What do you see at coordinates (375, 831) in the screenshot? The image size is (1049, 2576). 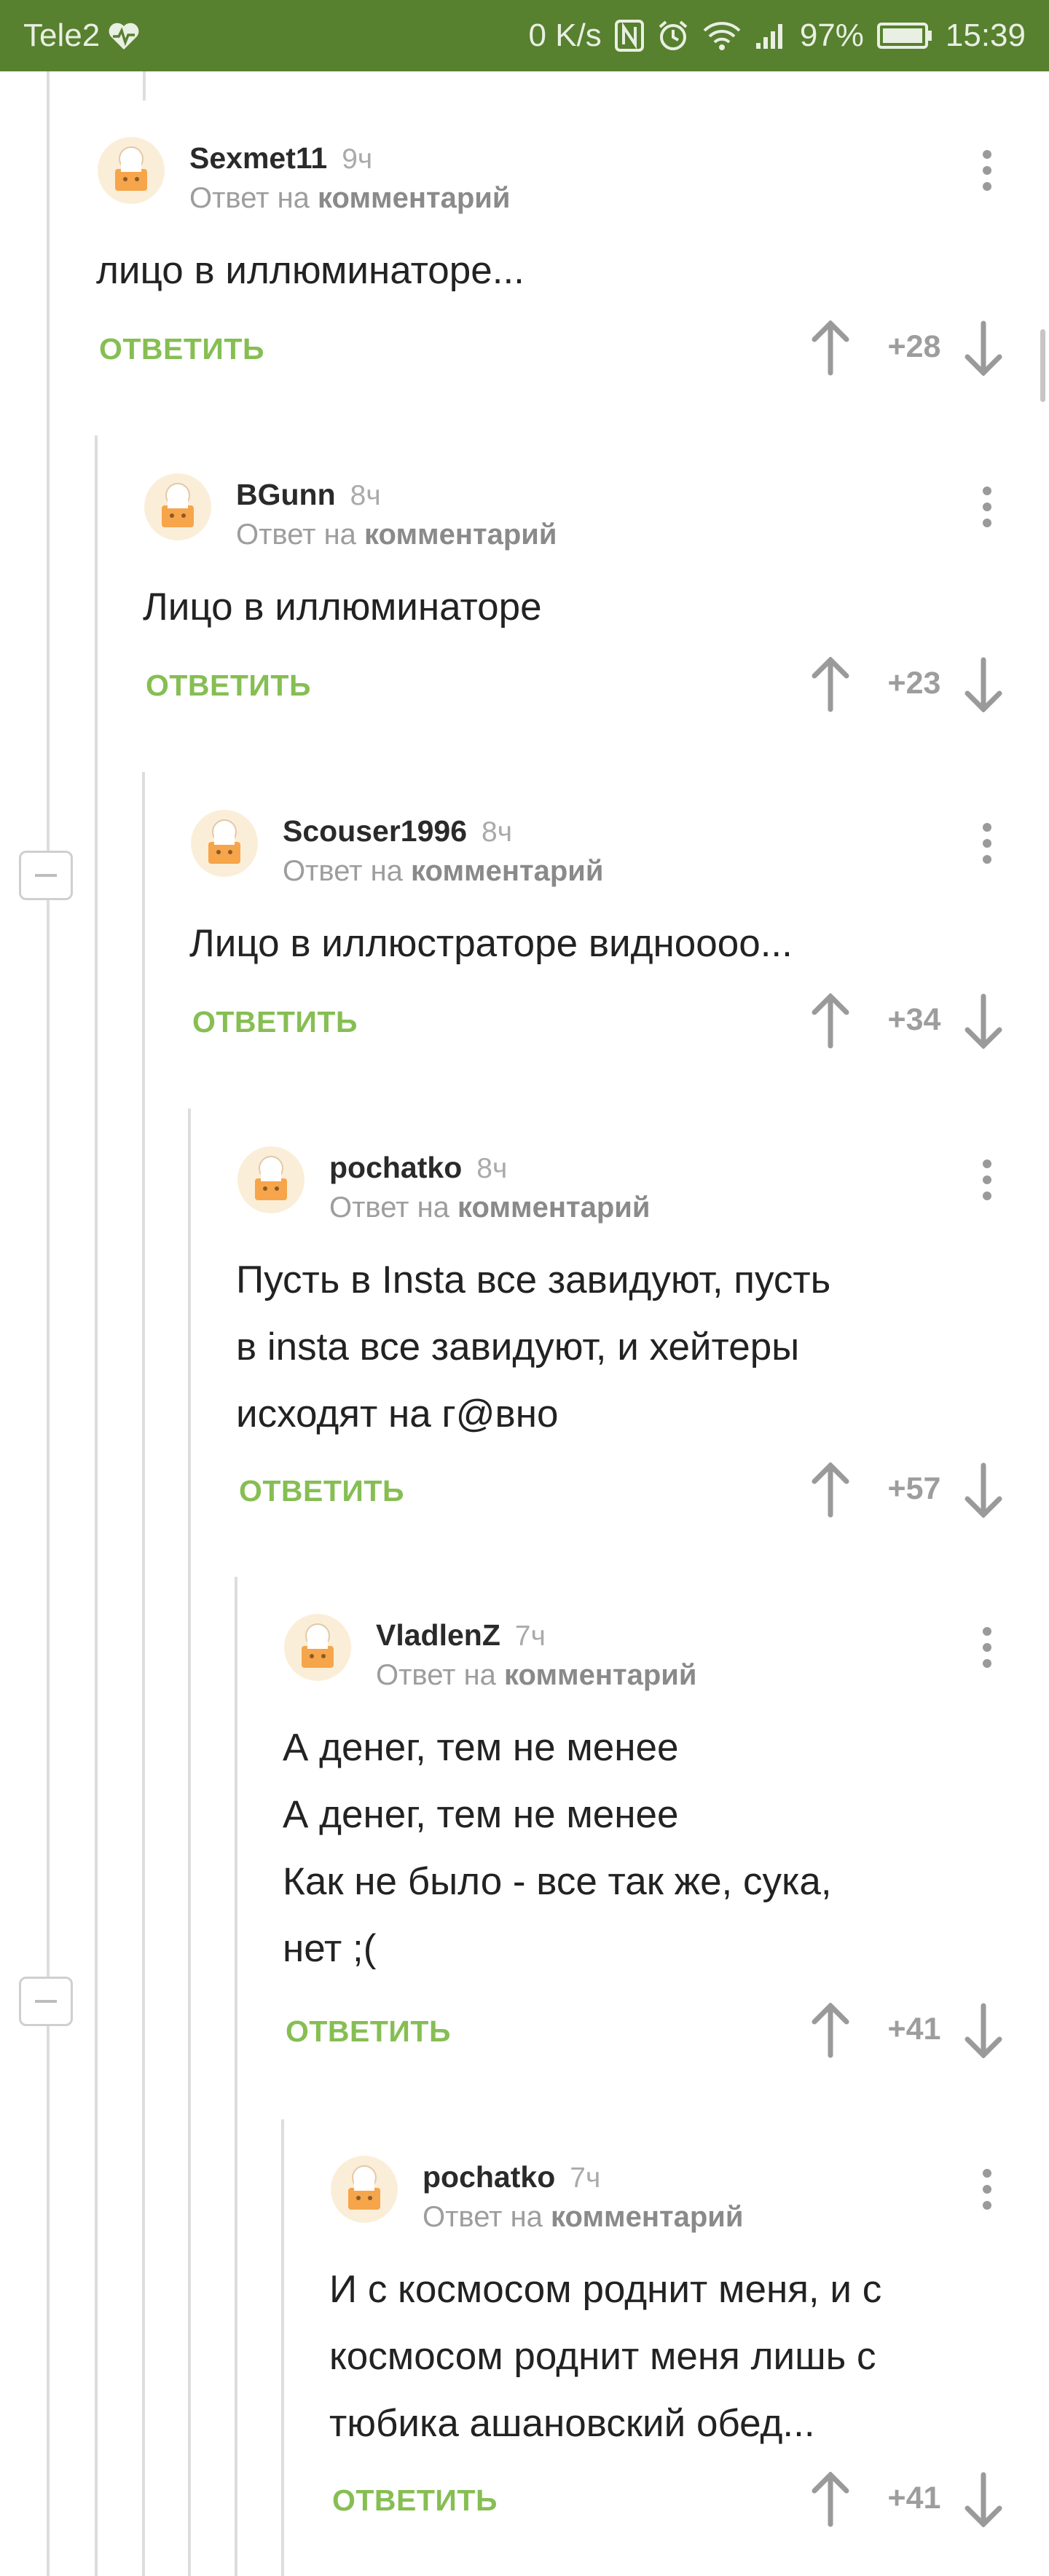 I see `author-name: Scouser1996` at bounding box center [375, 831].